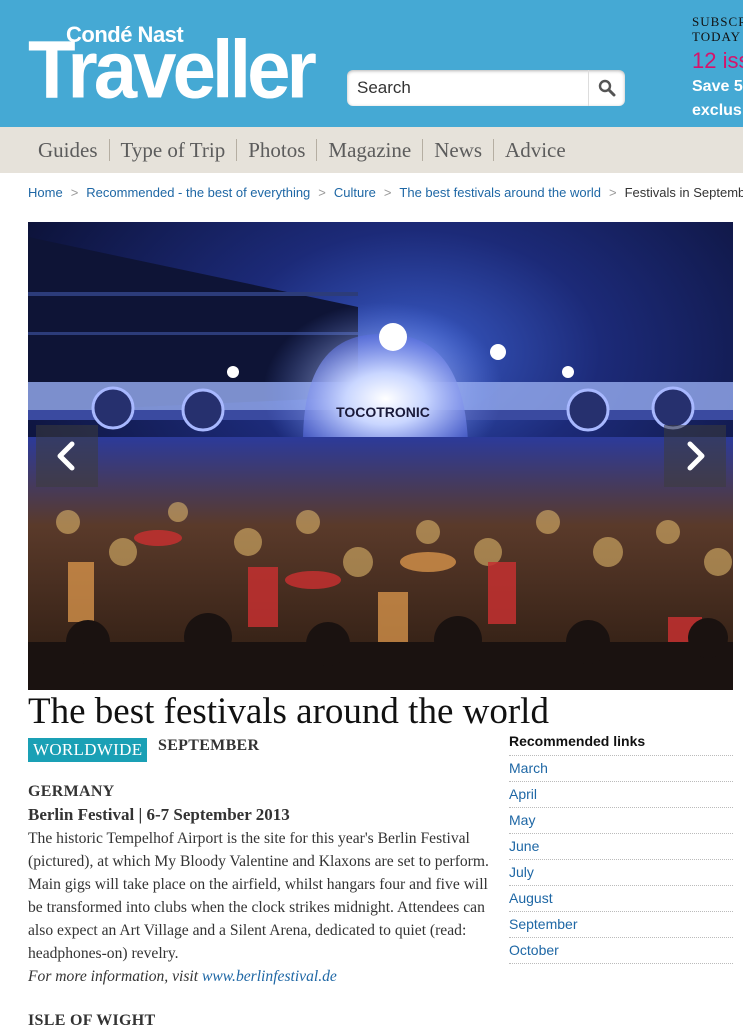 Image resolution: width=743 pixels, height=1030 pixels. What do you see at coordinates (276, 150) in the screenshot?
I see `nav-photos: Photos` at bounding box center [276, 150].